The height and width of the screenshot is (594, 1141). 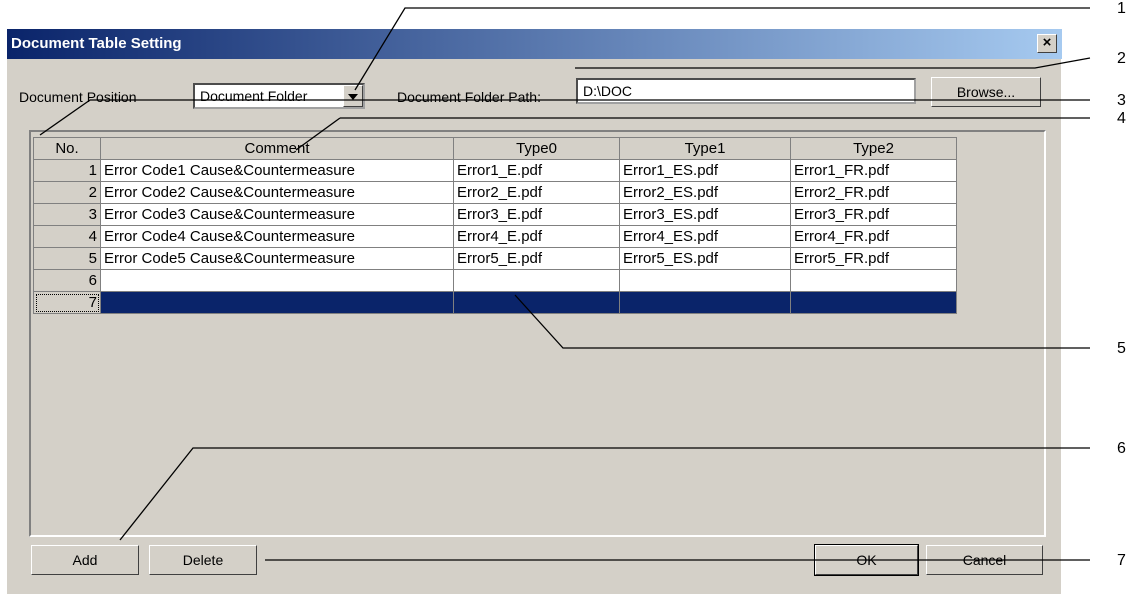 I want to click on chevron-down-icon, so click(x=353, y=96).